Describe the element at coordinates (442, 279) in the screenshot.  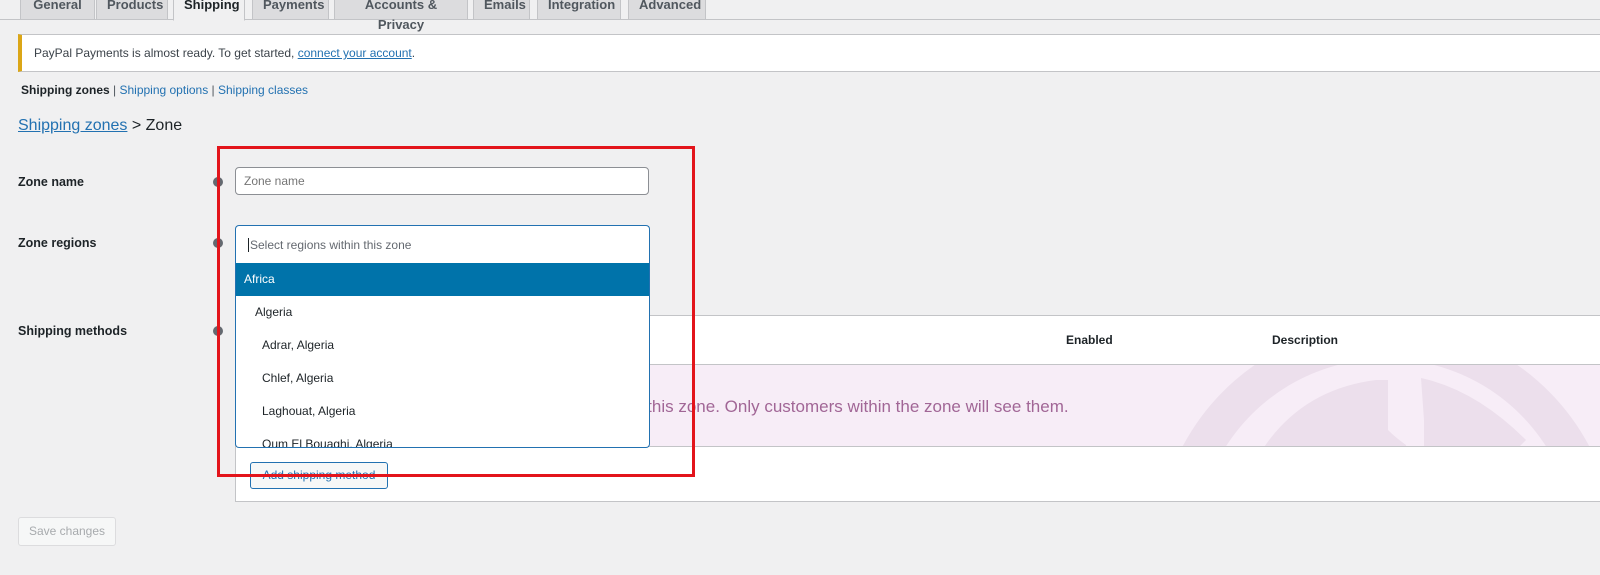
I see `region-option-africa: Africa` at that location.